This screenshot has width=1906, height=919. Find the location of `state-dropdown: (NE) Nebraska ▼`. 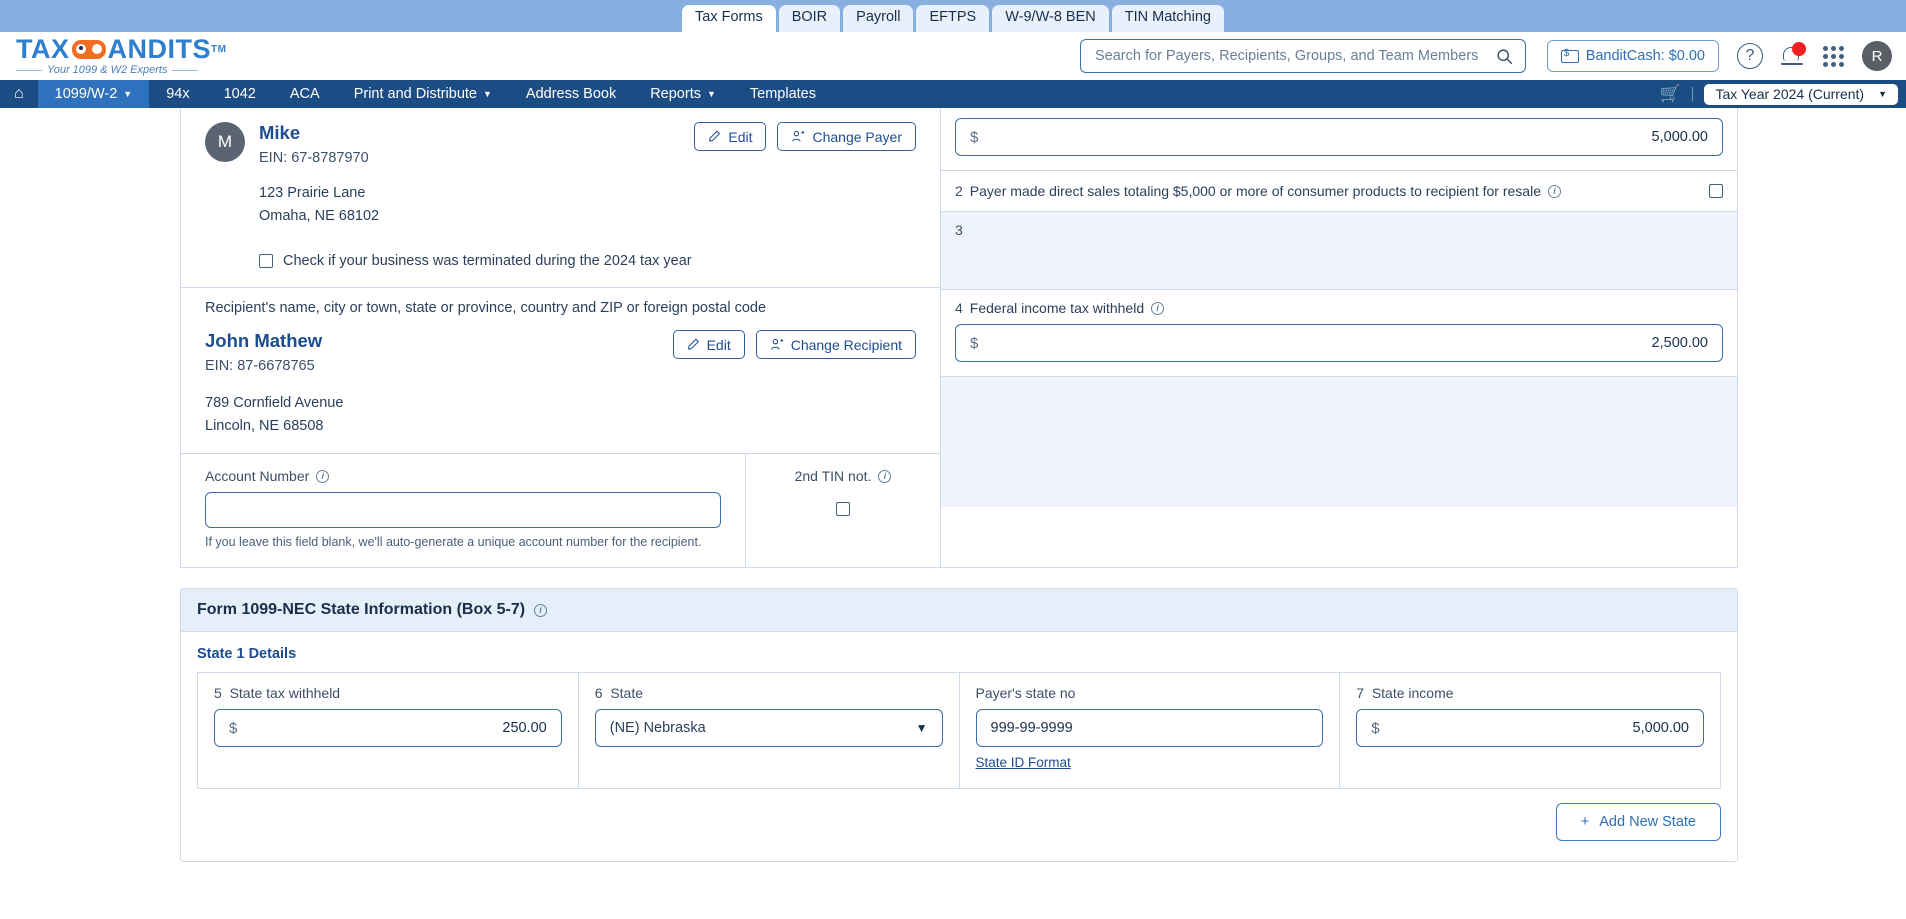

state-dropdown: (NE) Nebraska ▼ is located at coordinates (768, 728).